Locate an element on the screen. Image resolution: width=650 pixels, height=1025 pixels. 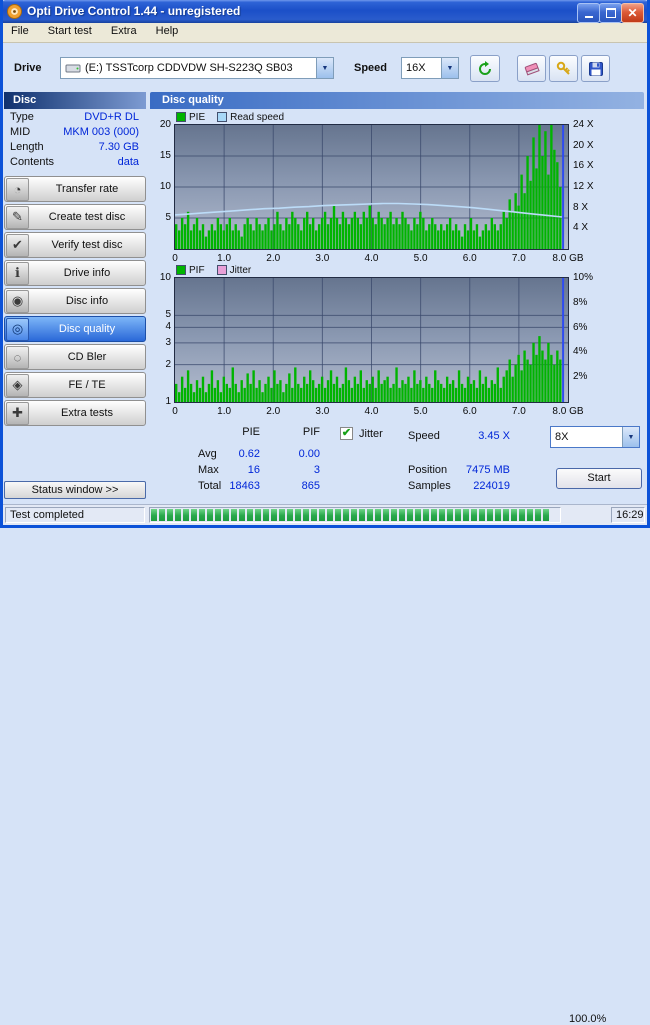
verify-test-disc-icon: ✔ is located at coordinates (17, 245).